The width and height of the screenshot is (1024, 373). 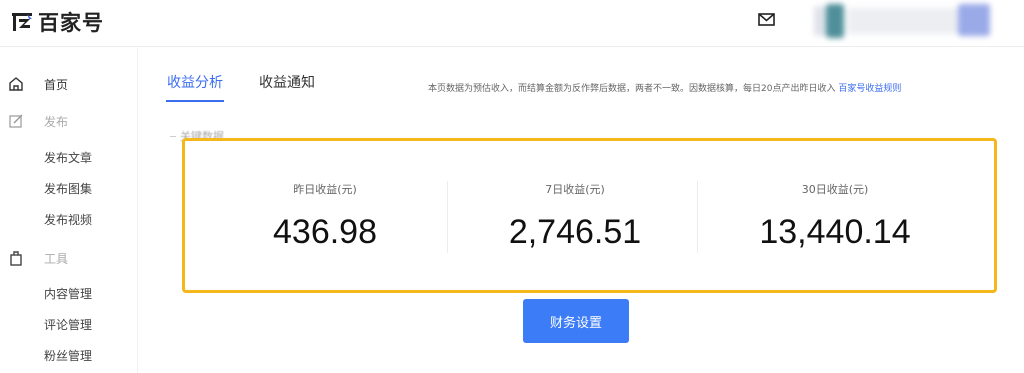 What do you see at coordinates (68, 355) in the screenshot?
I see `sidebar-item-label: 粉丝管理` at bounding box center [68, 355].